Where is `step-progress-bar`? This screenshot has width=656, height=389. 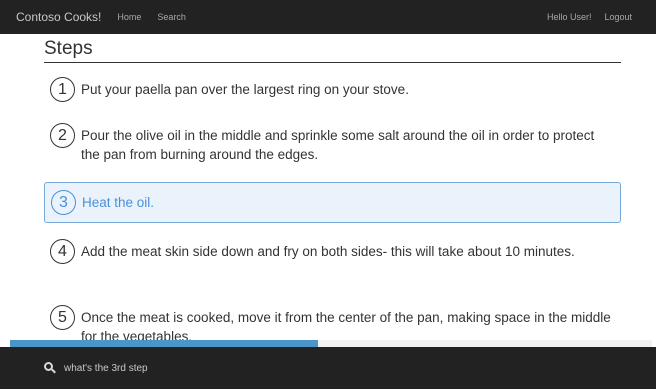 step-progress-bar is located at coordinates (331, 343).